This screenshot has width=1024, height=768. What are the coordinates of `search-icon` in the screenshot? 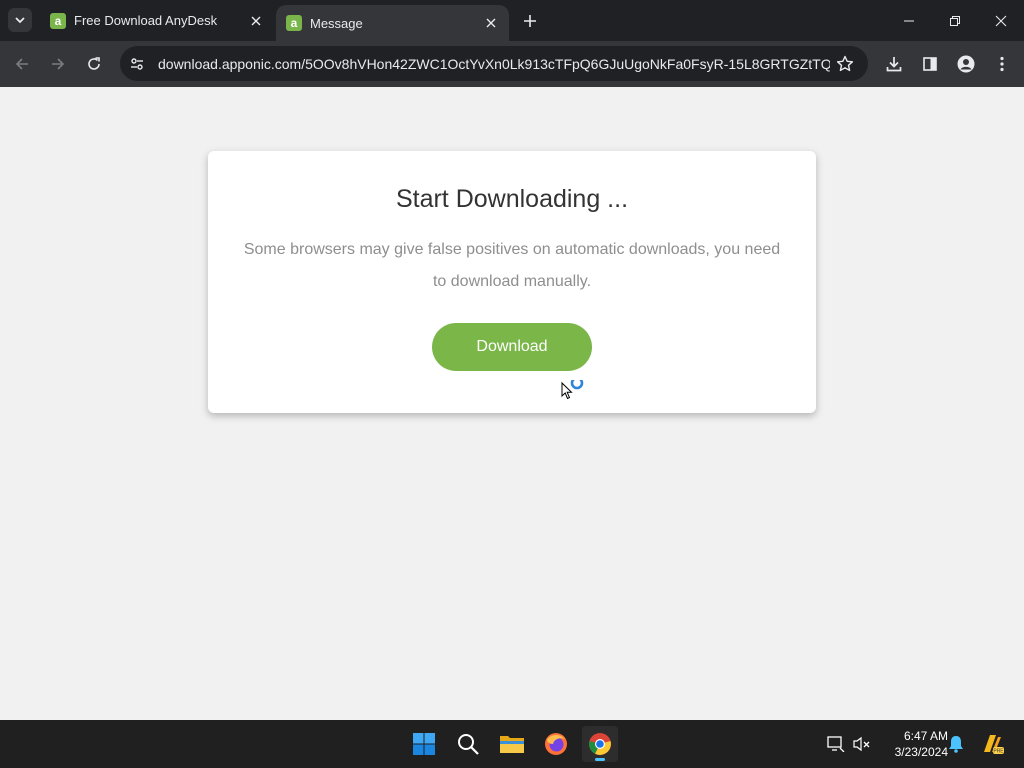 It's located at (468, 744).